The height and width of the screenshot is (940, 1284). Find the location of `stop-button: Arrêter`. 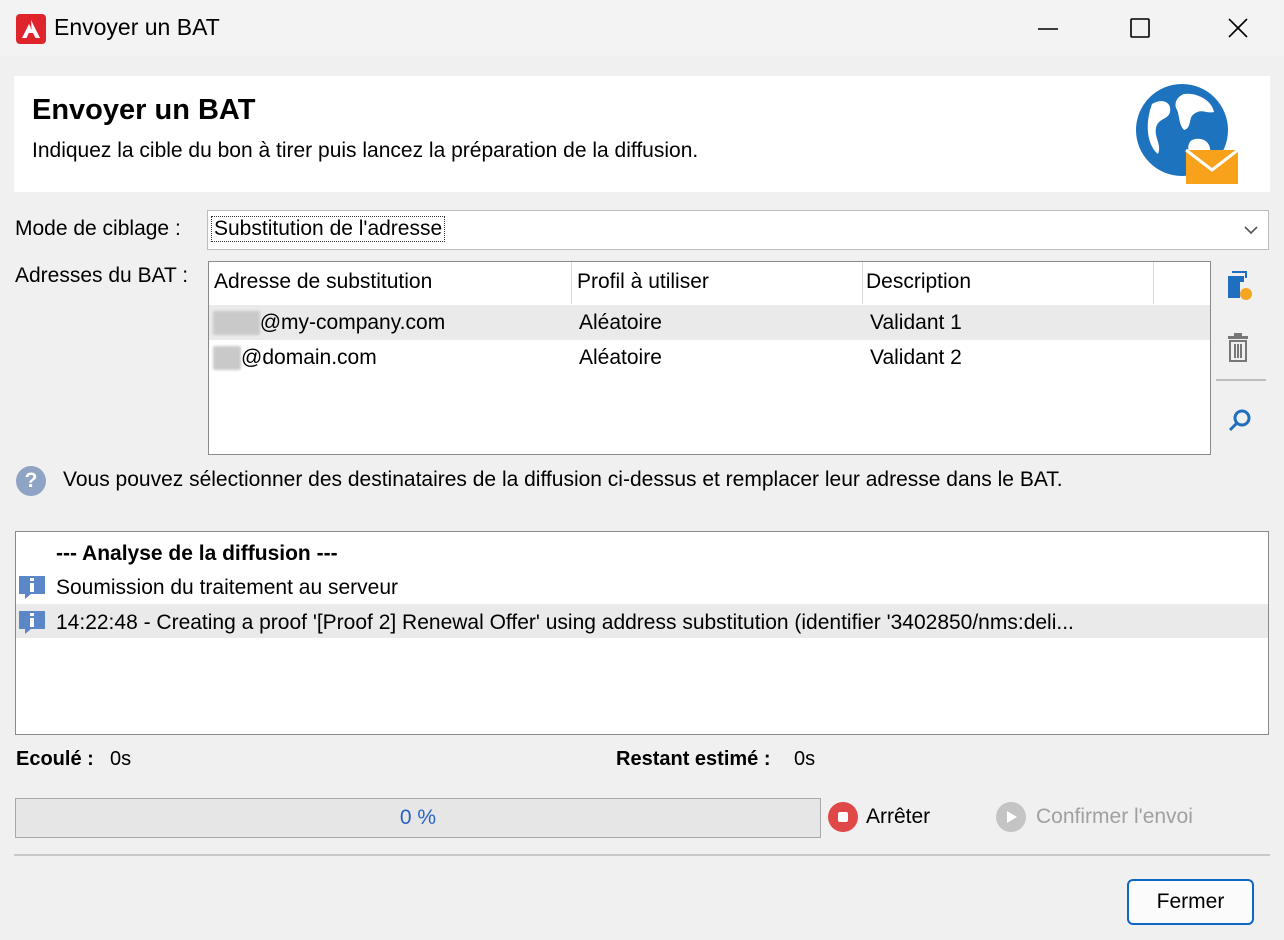

stop-button: Arrêter is located at coordinates (879, 817).